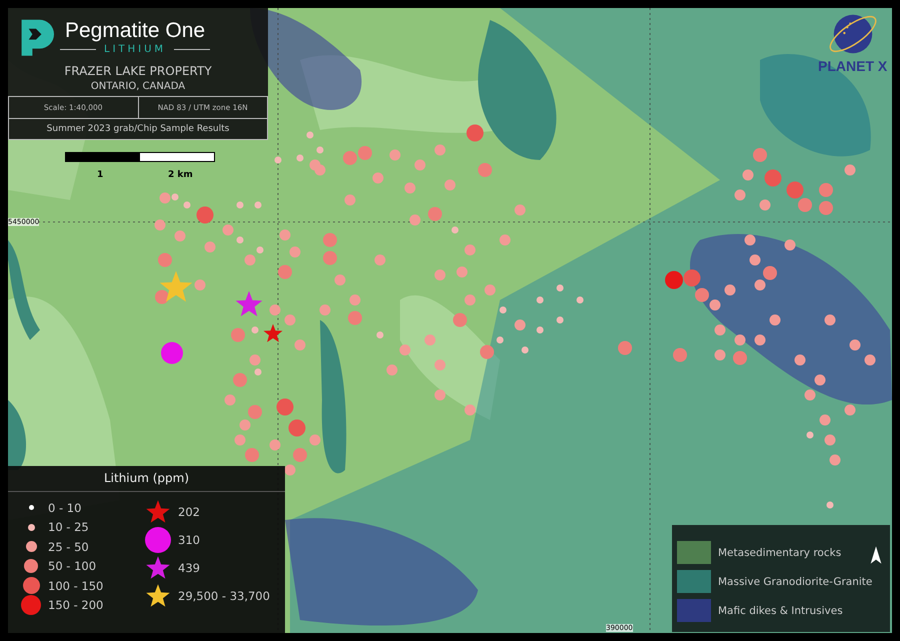  I want to click on legend-label: Massive Granodiorite-Granite, so click(795, 582).